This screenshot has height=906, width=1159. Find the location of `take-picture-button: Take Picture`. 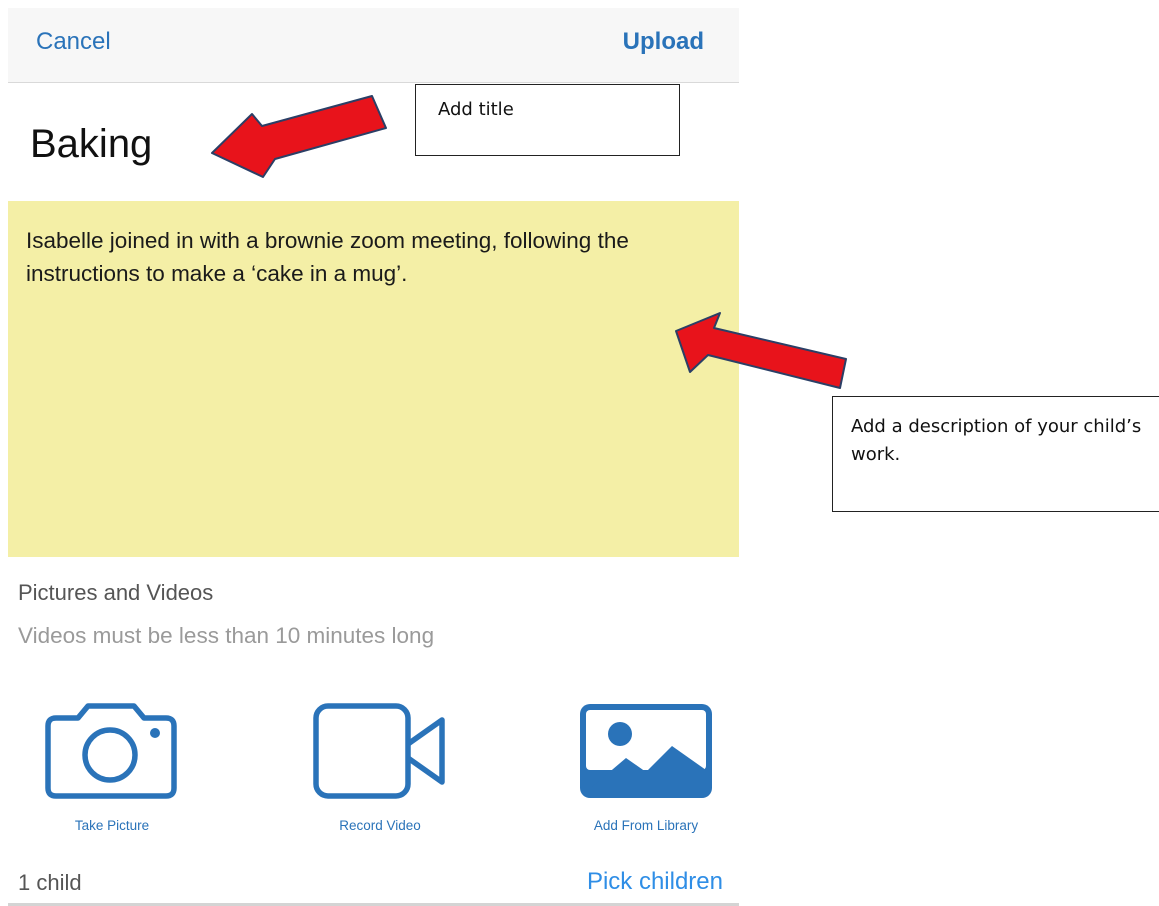

take-picture-button: Take Picture is located at coordinates (112, 770).